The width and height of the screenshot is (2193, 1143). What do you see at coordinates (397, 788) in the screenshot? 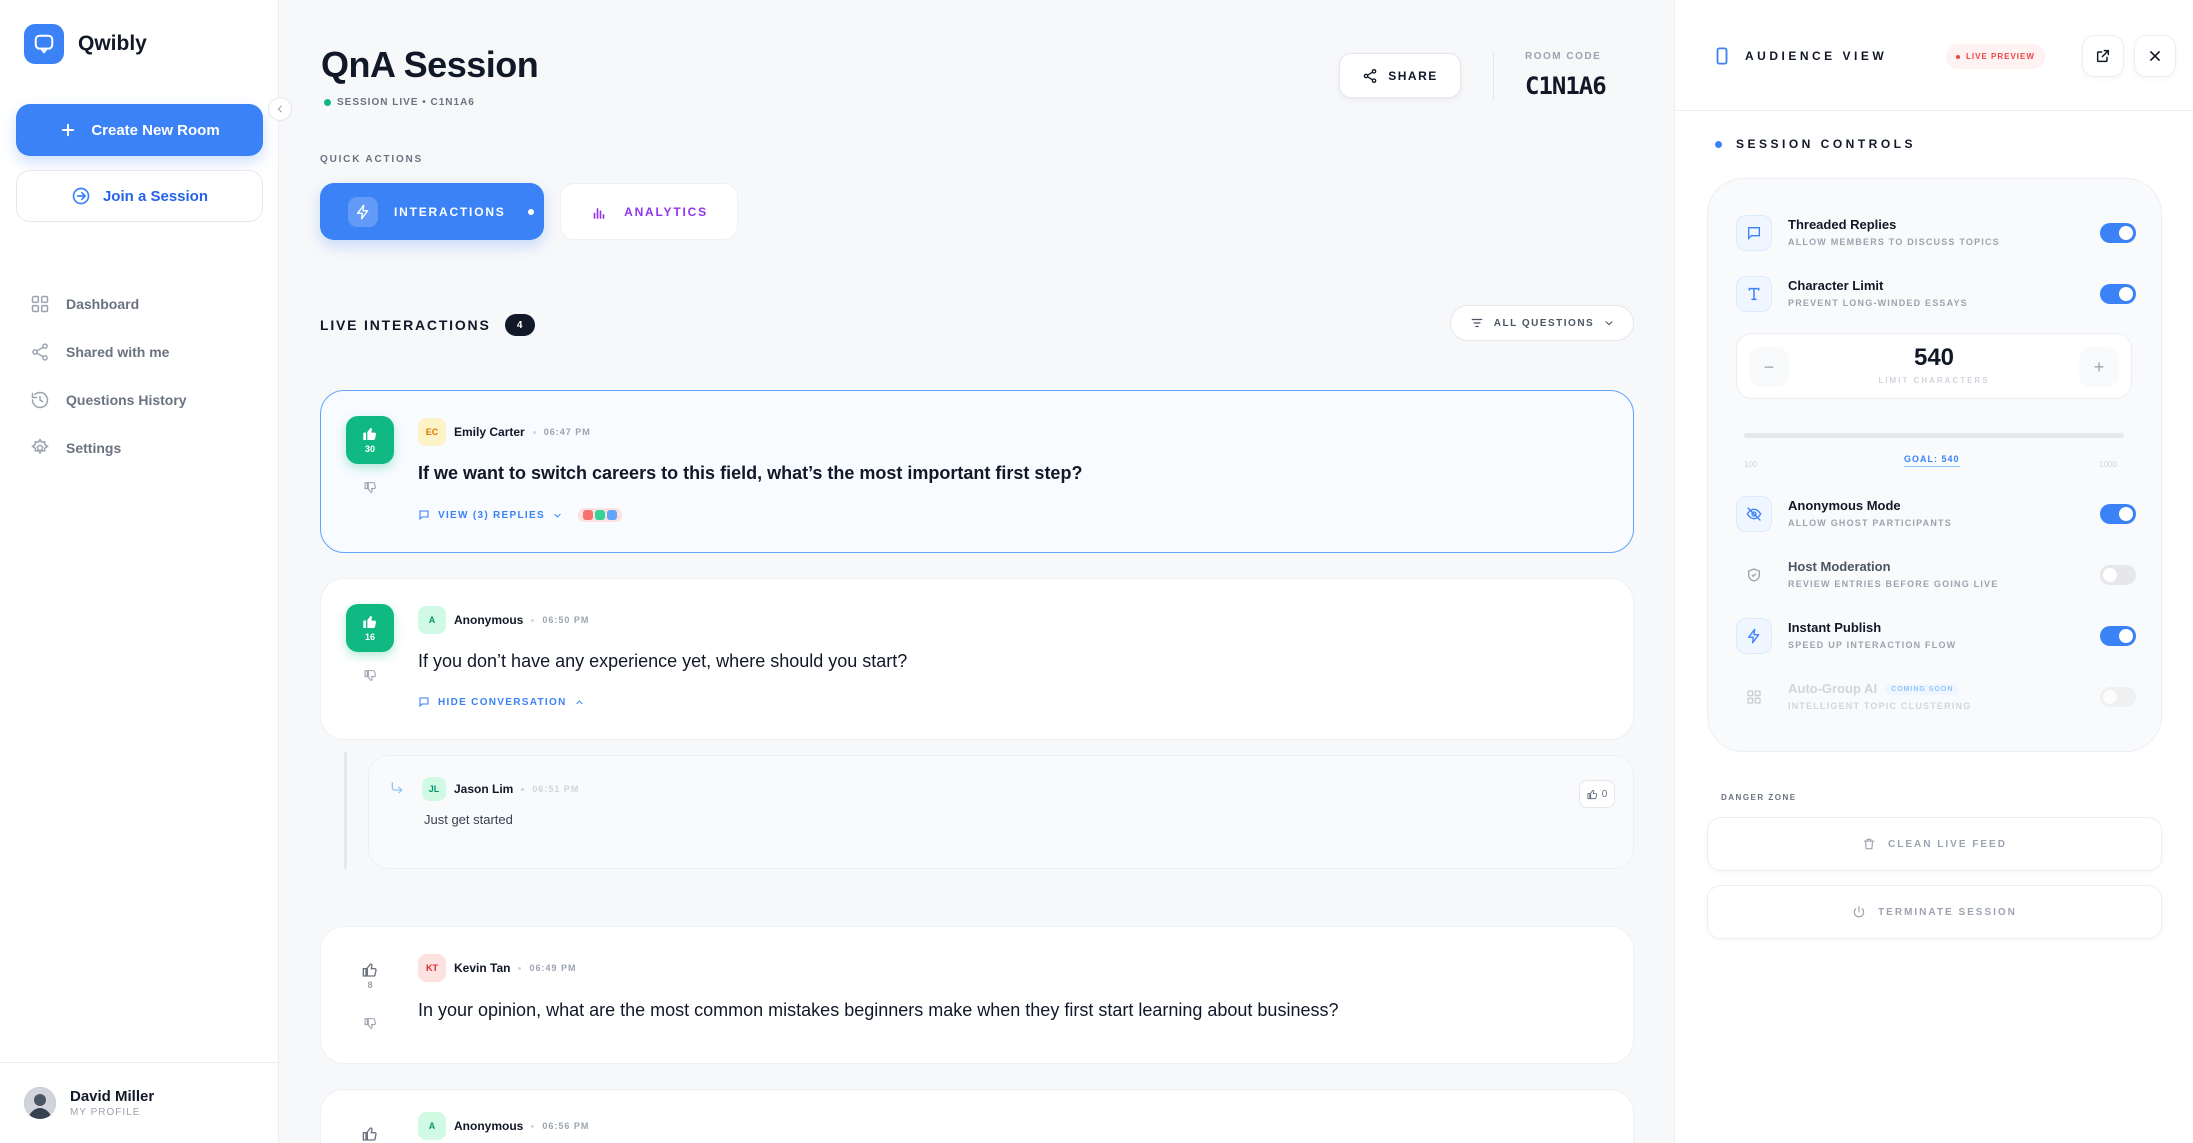
I see `reply-arrow-icon` at bounding box center [397, 788].